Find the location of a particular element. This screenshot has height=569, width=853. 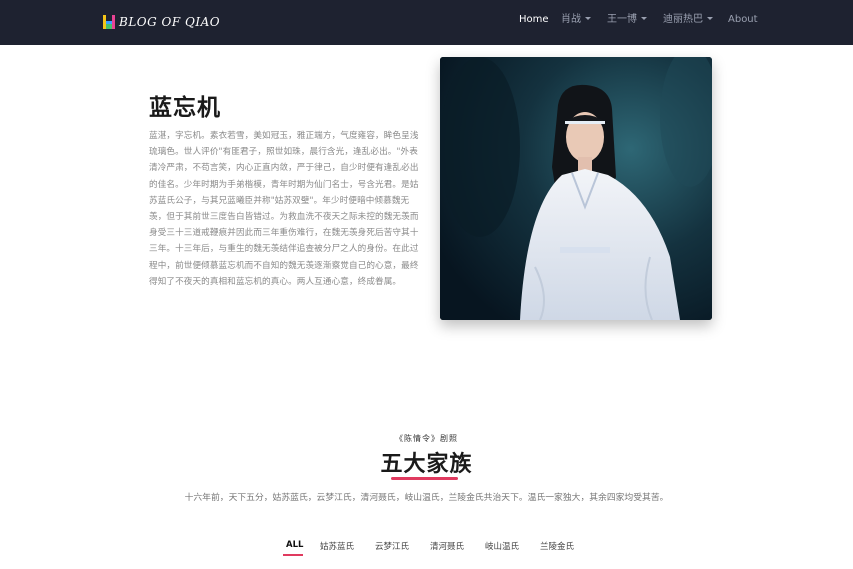

nav-item-dilireba: 迪丽热巴 is located at coordinates (688, 20).